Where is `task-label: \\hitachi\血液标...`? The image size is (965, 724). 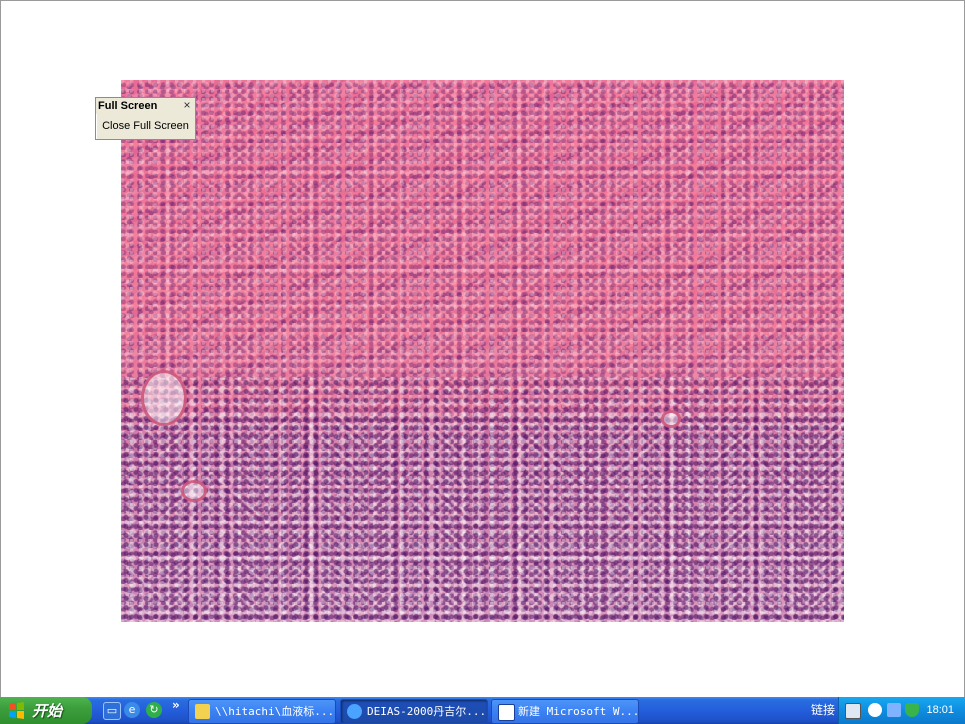
task-label: \\hitachi\血液标... is located at coordinates (275, 711).